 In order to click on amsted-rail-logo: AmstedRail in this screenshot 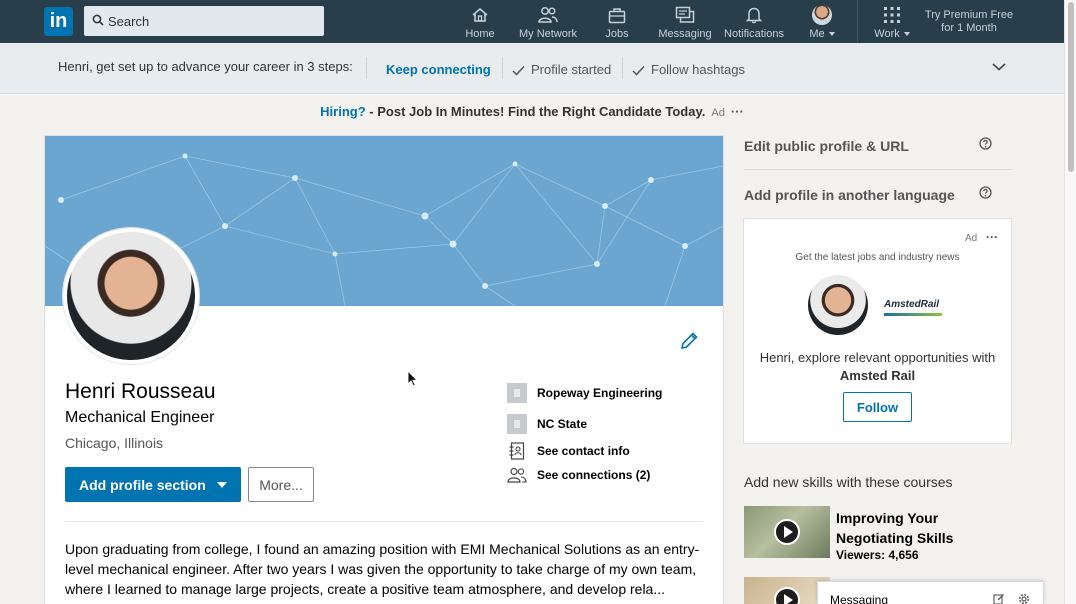, I will do `click(912, 304)`.